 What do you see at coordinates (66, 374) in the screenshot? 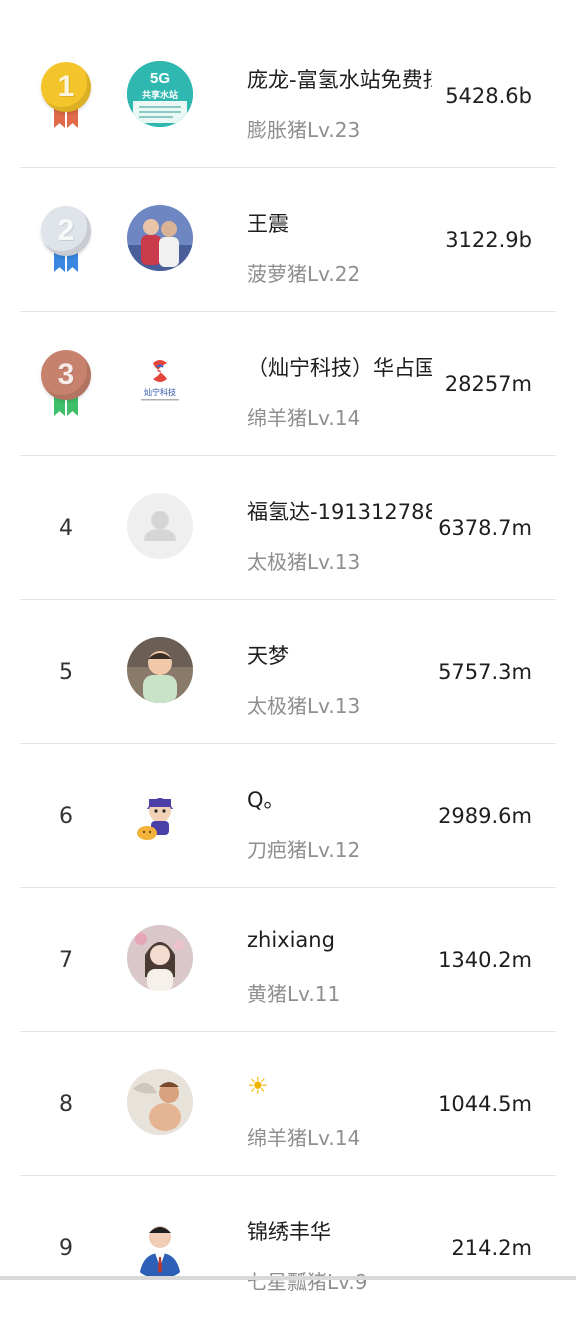
I see `rank-number: 3` at bounding box center [66, 374].